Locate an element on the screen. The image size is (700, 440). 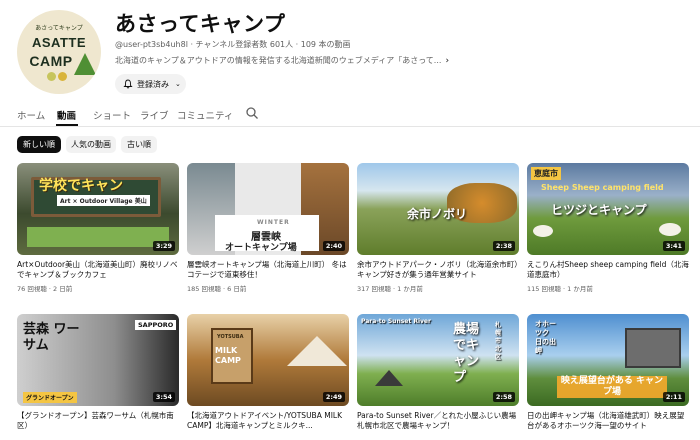
video-thumbnail: YOTSUBA MILK CAMP 2:49 is located at coordinates (268, 360).